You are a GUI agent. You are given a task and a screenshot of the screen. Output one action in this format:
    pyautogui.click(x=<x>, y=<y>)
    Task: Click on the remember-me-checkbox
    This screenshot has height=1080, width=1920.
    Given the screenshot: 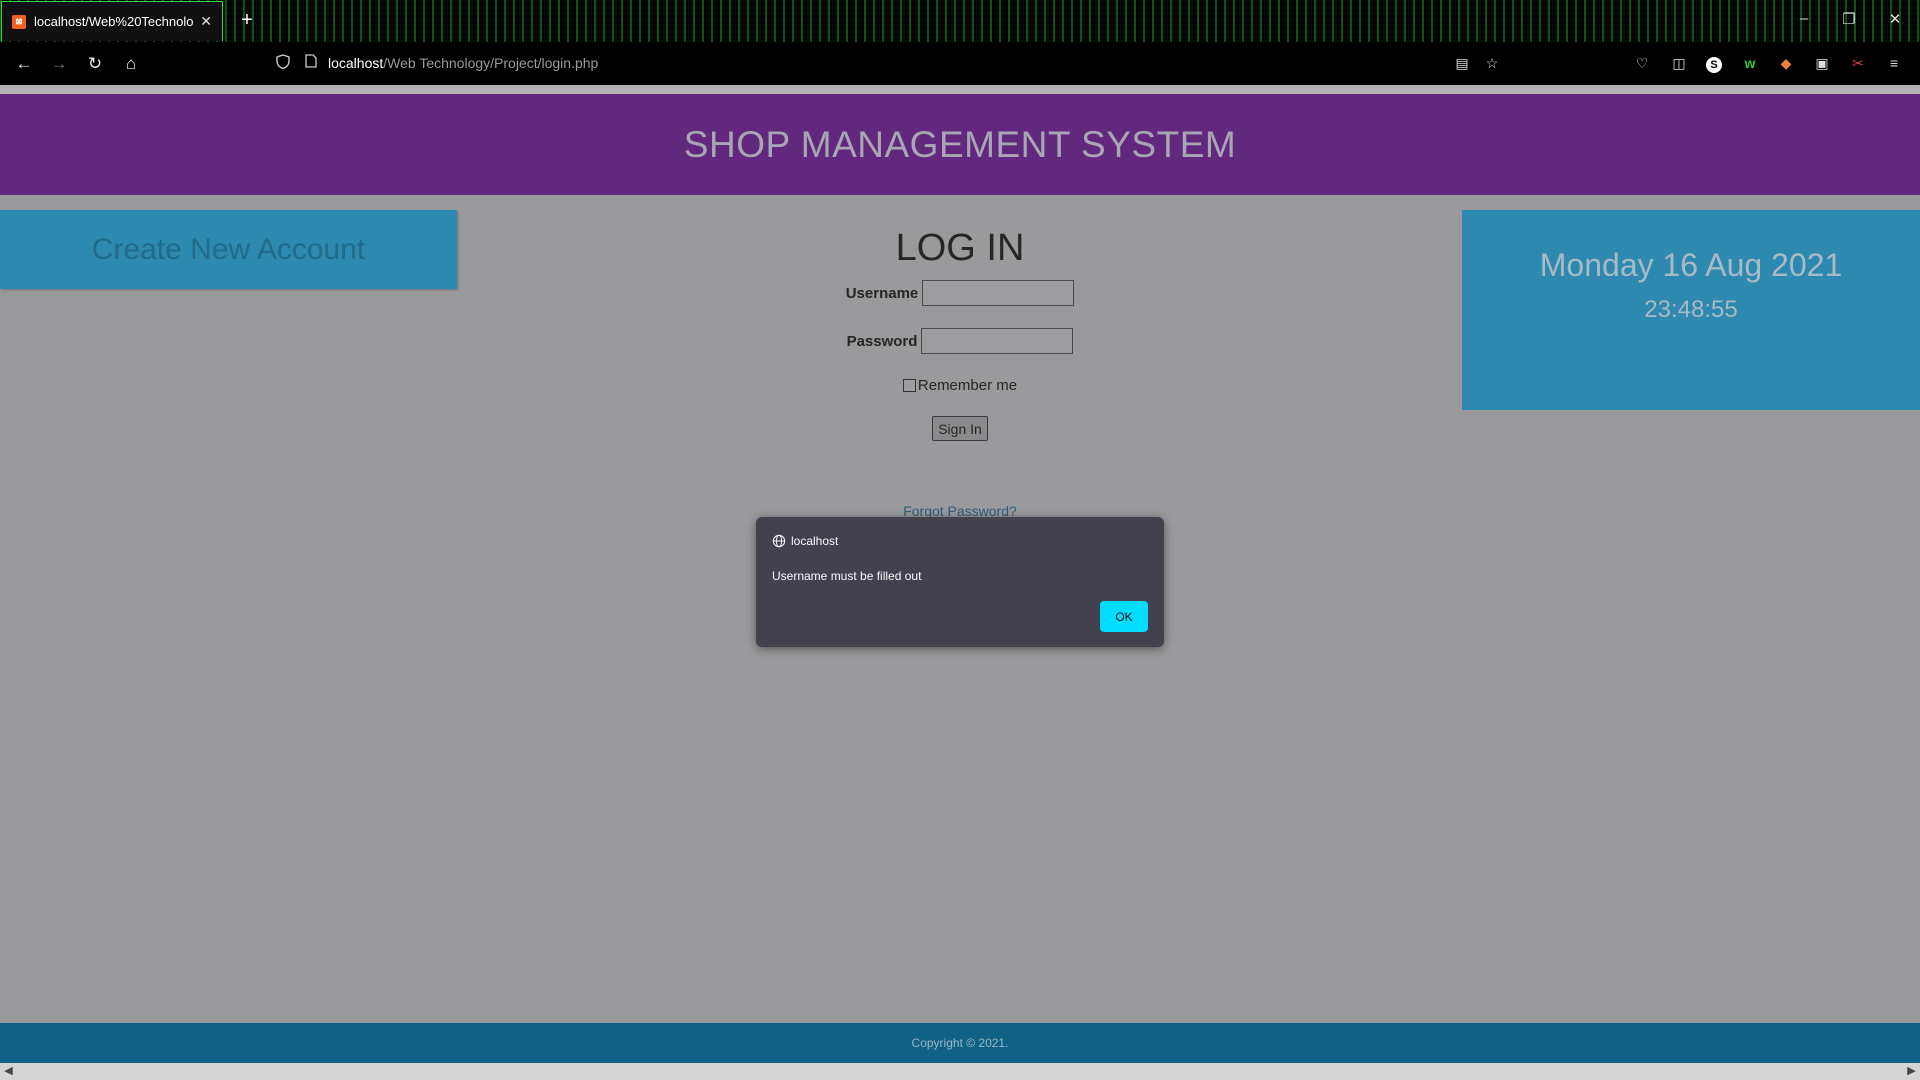 What is the action you would take?
    pyautogui.click(x=909, y=385)
    